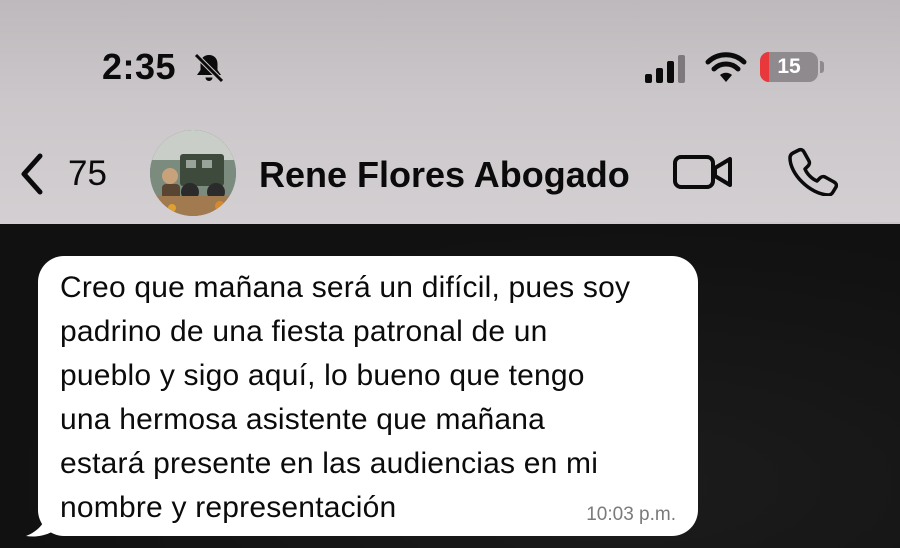  I want to click on contact-name: Rene Flores Abogado, so click(444, 175).